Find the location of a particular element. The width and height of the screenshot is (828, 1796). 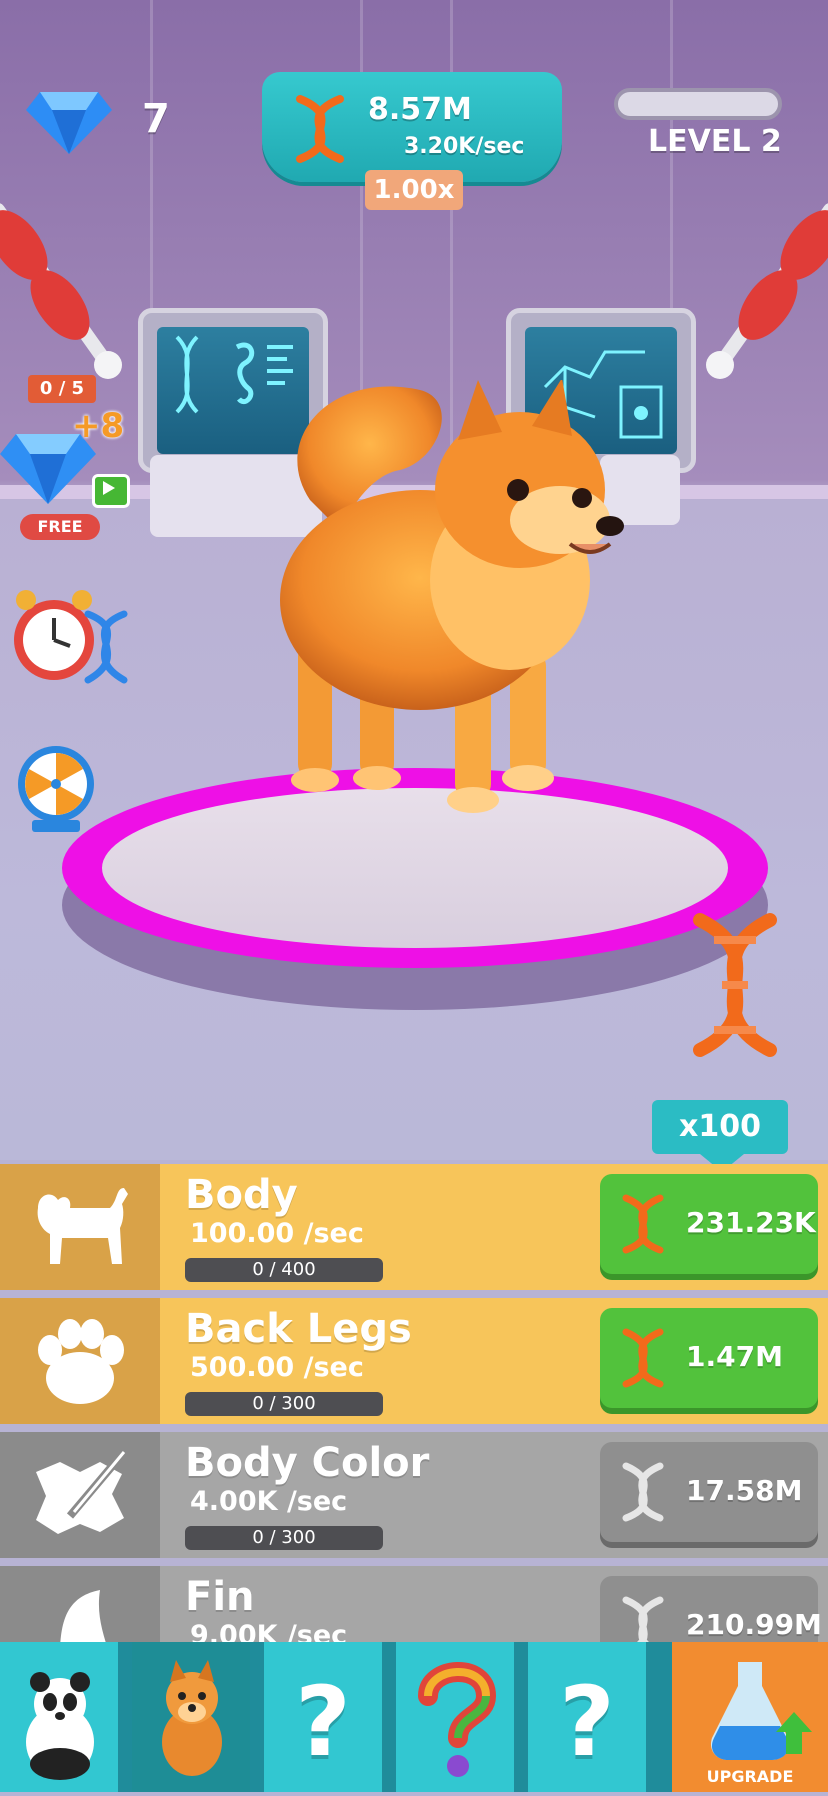

animal-slot-pomeranian is located at coordinates (193, 1717).